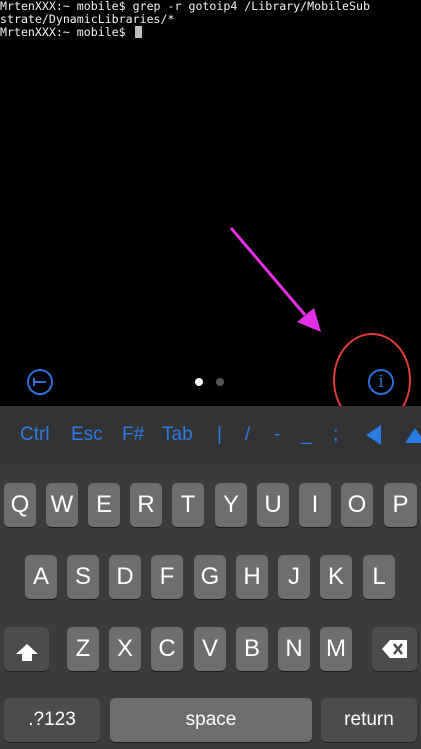 The height and width of the screenshot is (749, 421). Describe the element at coordinates (66, 32) in the screenshot. I see `prompt-text: MrtenXXX:~ mobile$` at that location.